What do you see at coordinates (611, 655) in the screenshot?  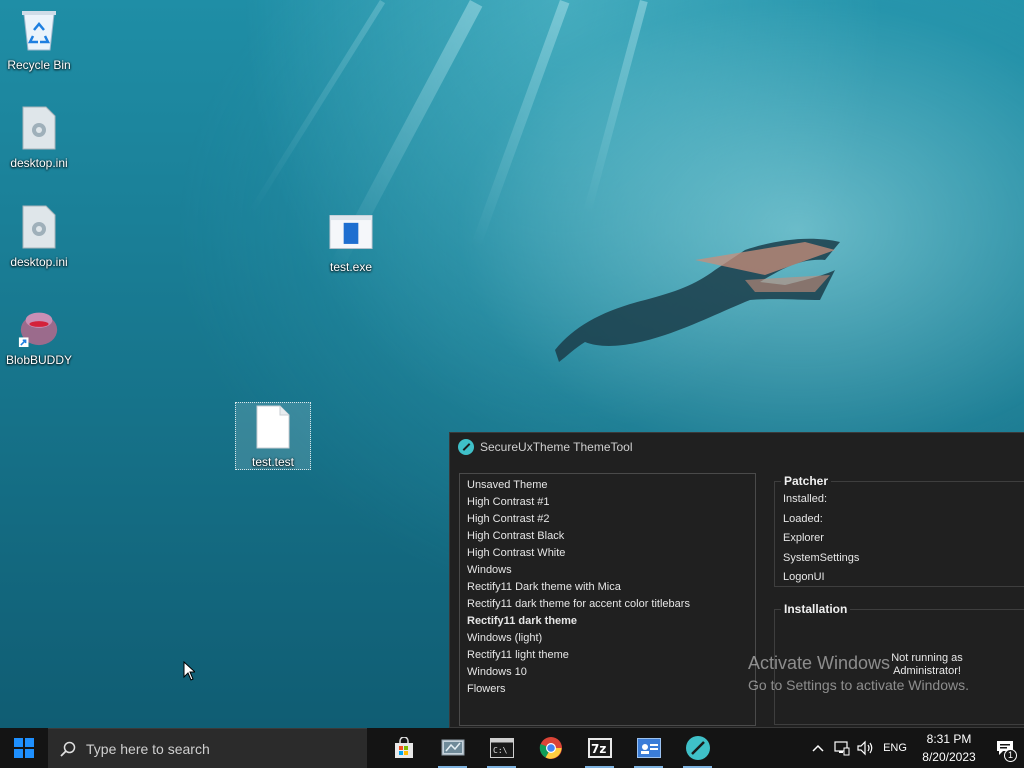 I see `theme-item: Rectify11 light theme` at bounding box center [611, 655].